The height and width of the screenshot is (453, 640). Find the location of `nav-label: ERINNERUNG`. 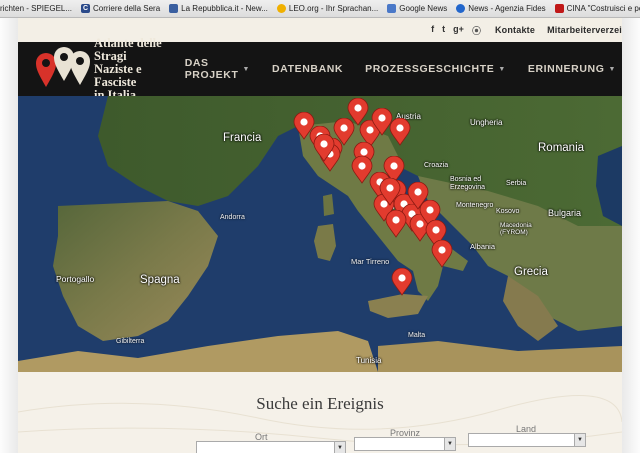

nav-label: ERINNERUNG is located at coordinates (566, 69).